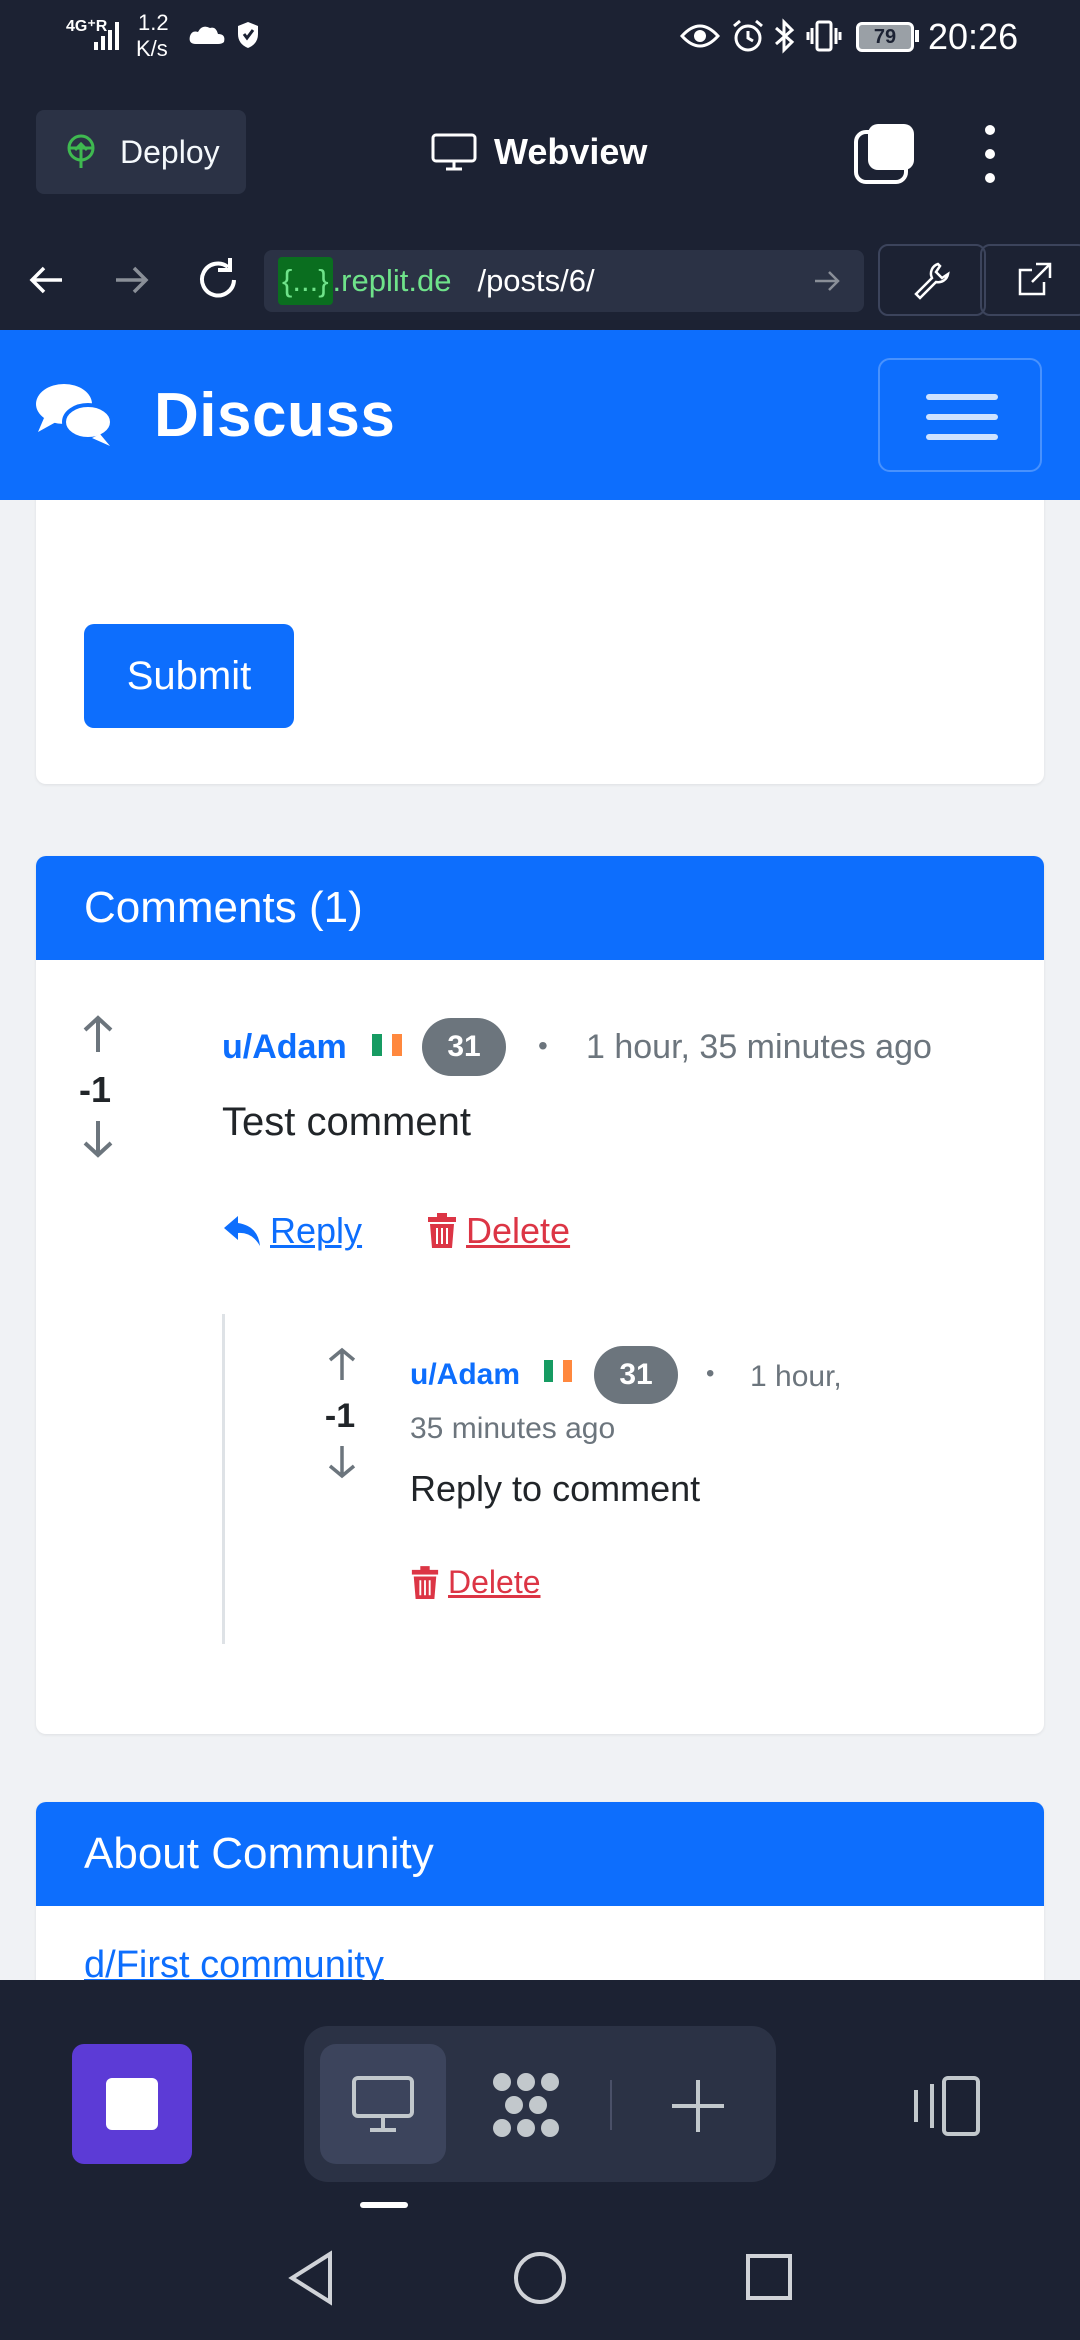  Describe the element at coordinates (824, 36) in the screenshot. I see `vibrate-icon` at that location.